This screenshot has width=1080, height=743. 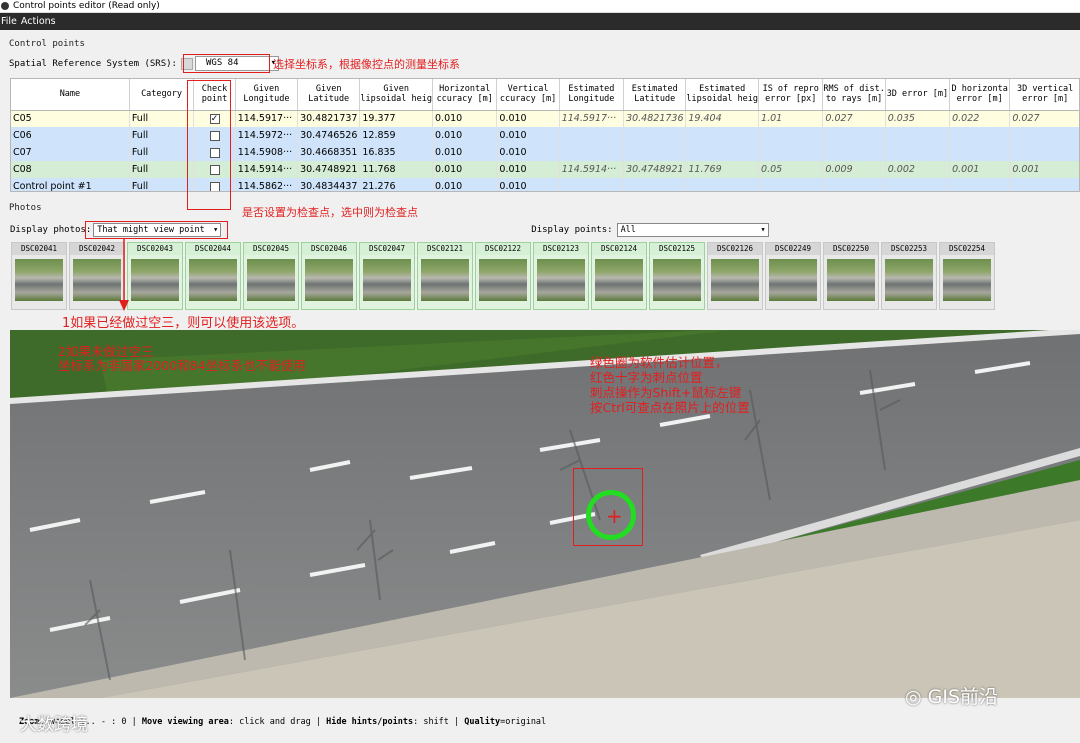 What do you see at coordinates (614, 516) in the screenshot?
I see `marked-point-cross-icon: +` at bounding box center [614, 516].